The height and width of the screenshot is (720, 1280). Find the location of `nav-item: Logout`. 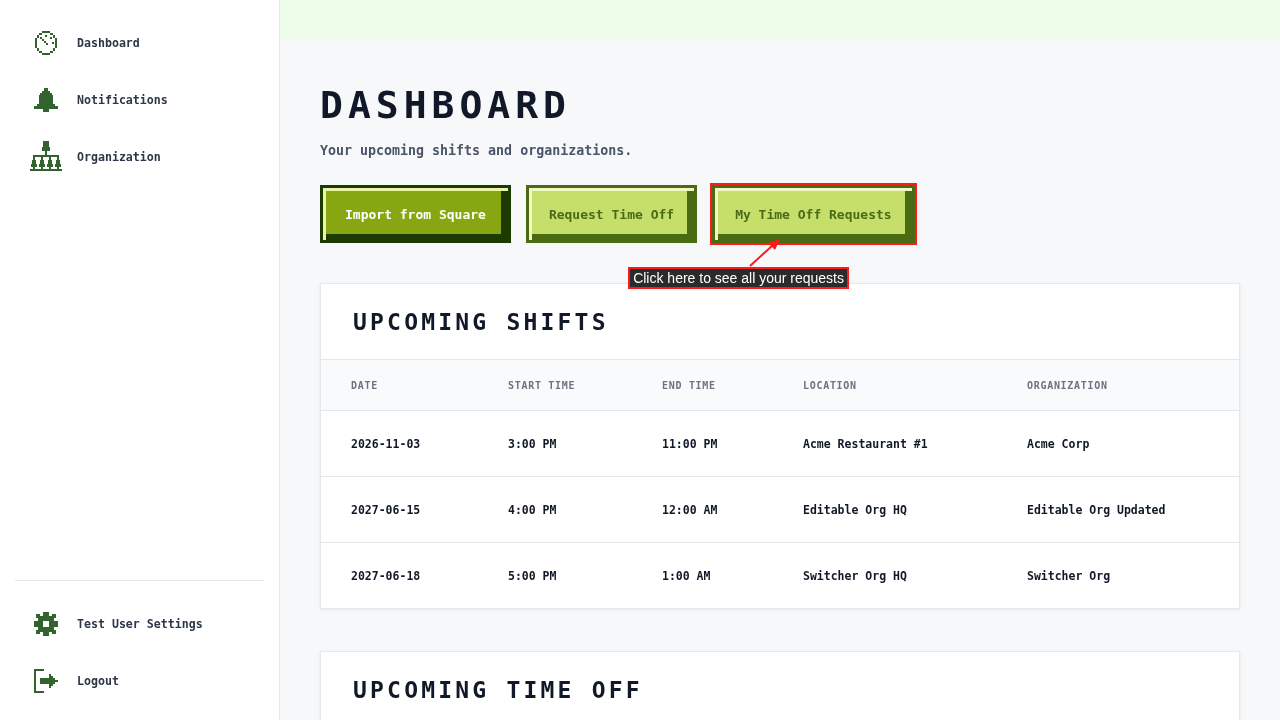

nav-item: Logout is located at coordinates (63, 680).